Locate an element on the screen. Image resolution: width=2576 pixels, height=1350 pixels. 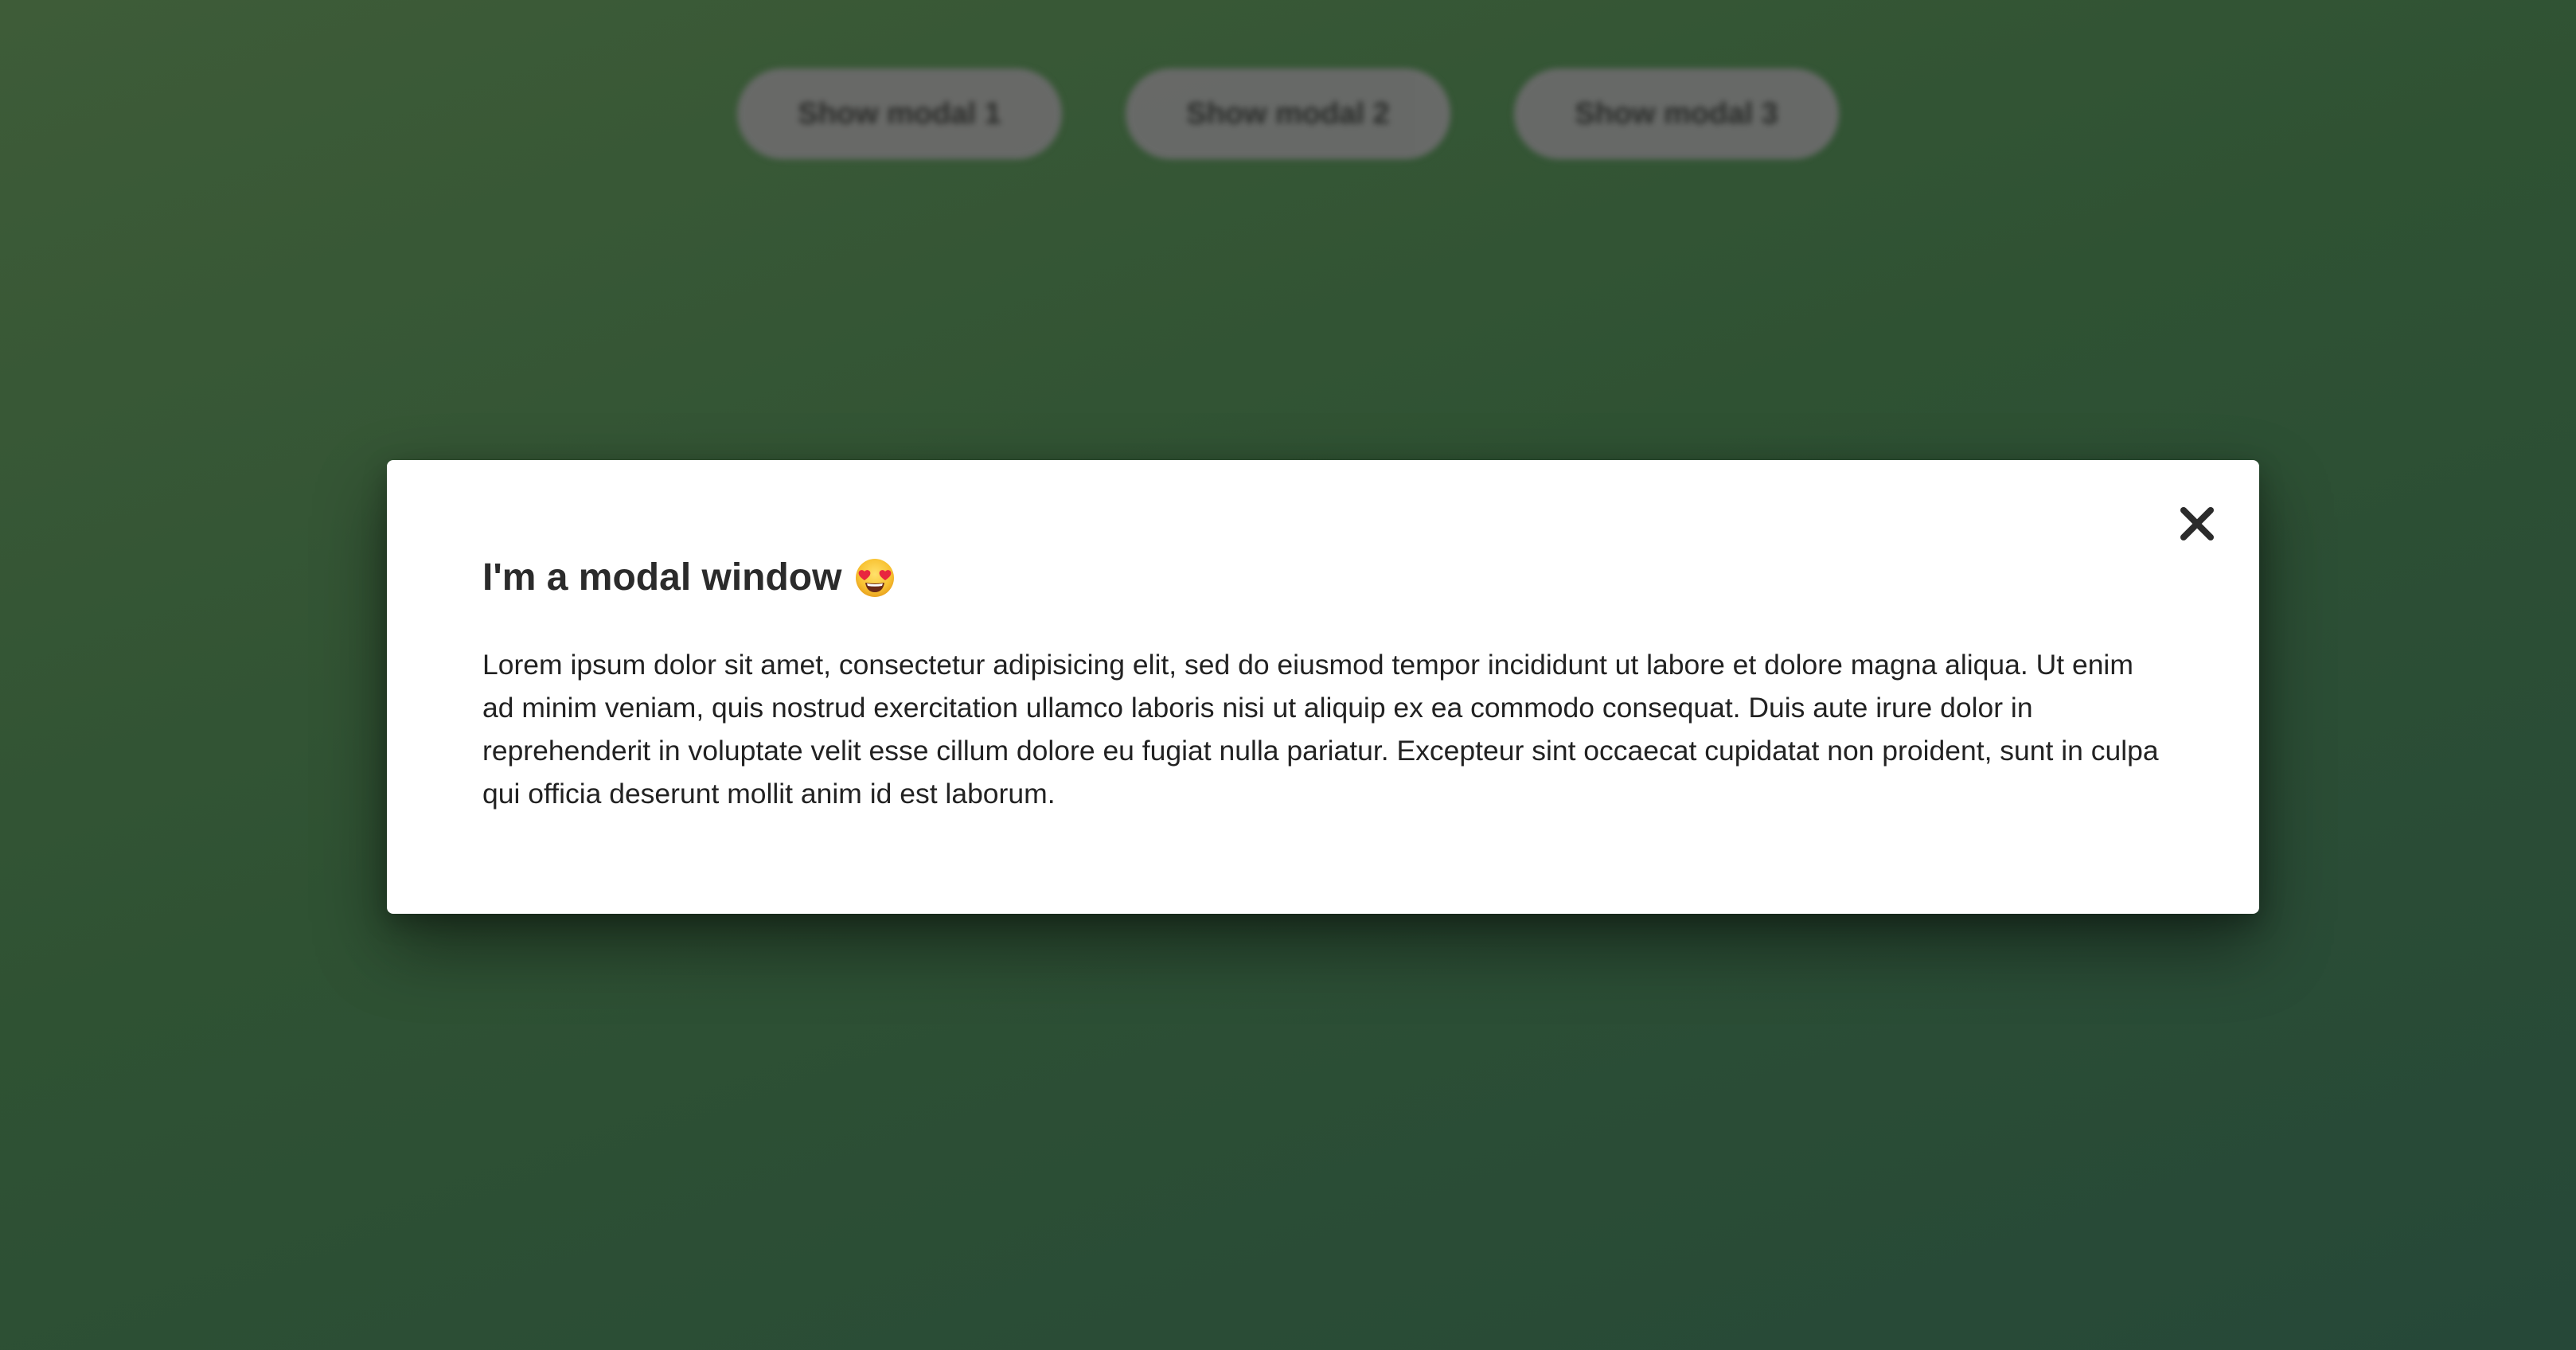
show-modal-3-button: Show modal 3 is located at coordinates (1676, 113).